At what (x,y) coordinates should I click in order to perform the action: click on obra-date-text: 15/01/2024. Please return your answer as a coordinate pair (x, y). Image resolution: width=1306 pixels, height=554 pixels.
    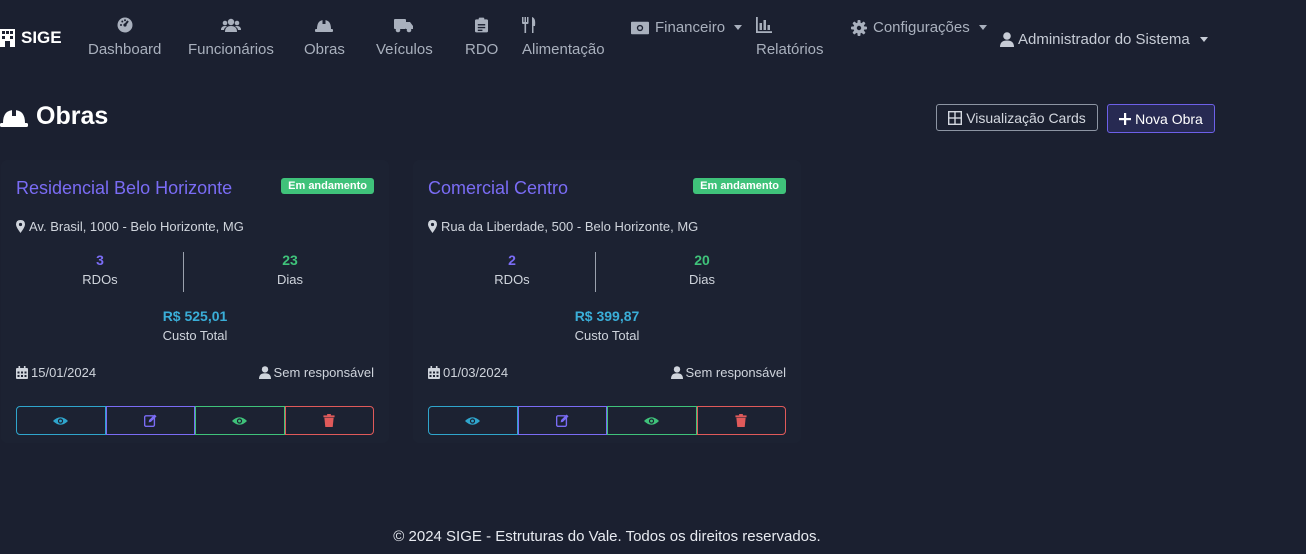
    Looking at the image, I should click on (64, 372).